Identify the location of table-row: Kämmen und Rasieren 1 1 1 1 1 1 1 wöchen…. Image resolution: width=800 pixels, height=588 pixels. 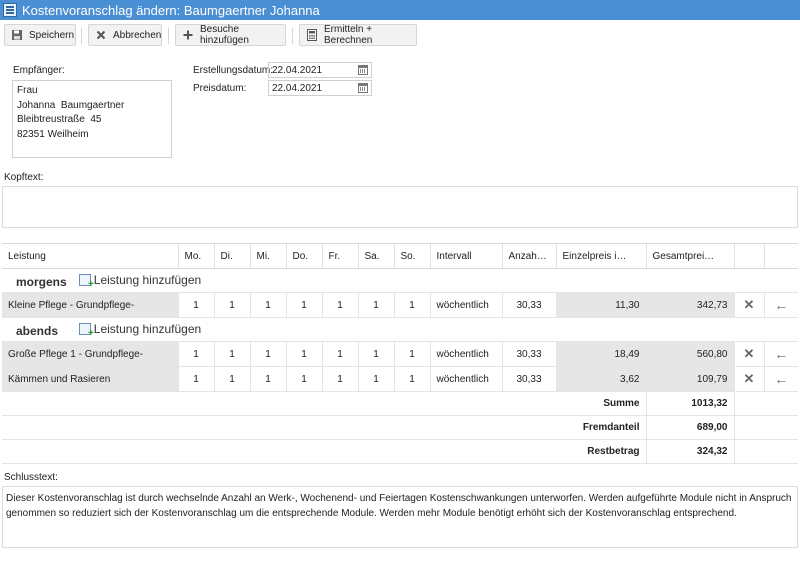
(400, 379).